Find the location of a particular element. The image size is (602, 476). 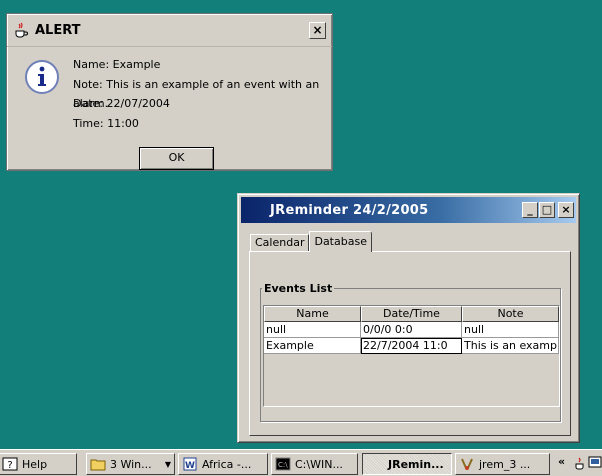

java-cup-icon is located at coordinates (21, 30).